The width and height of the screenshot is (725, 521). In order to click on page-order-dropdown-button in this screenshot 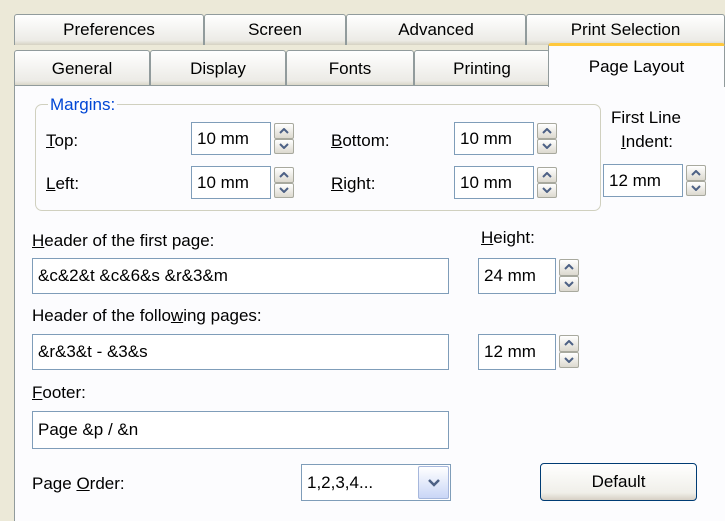, I will do `click(433, 482)`.